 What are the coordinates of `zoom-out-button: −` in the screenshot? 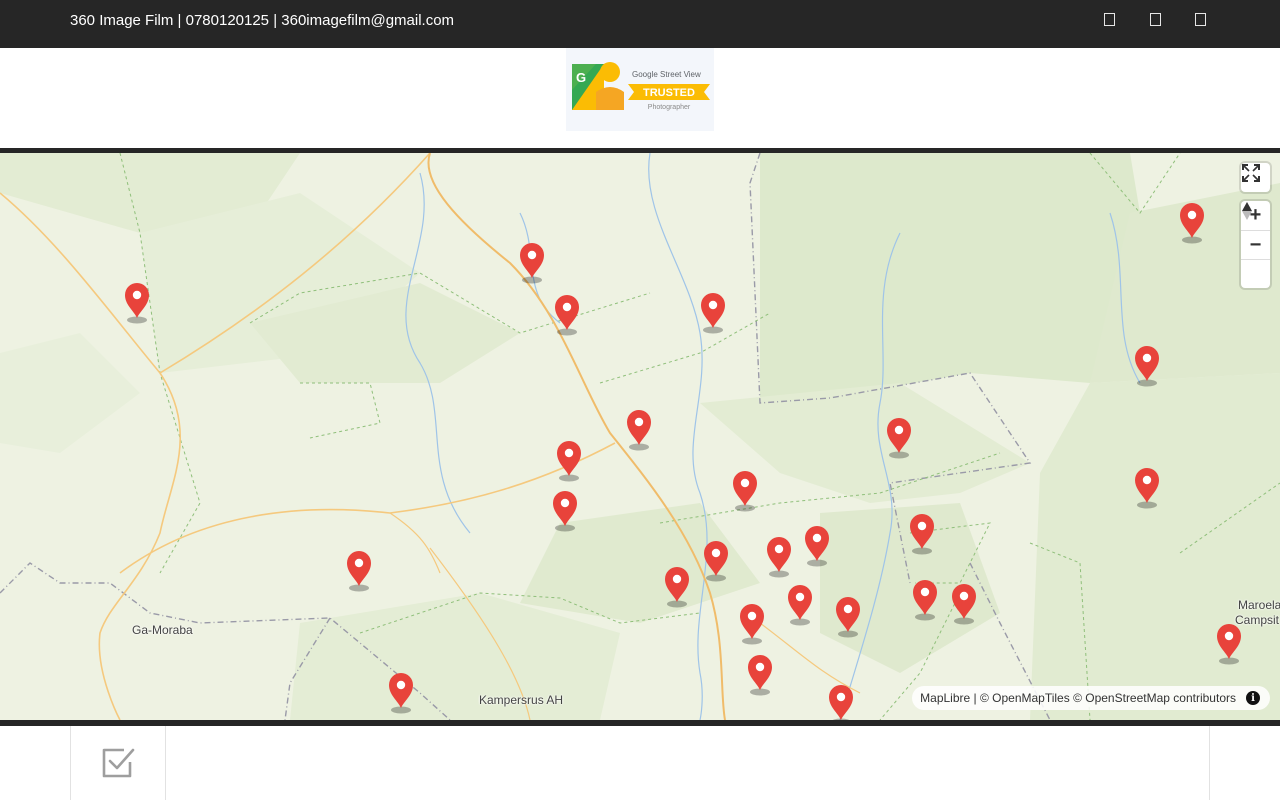 It's located at (1255, 244).